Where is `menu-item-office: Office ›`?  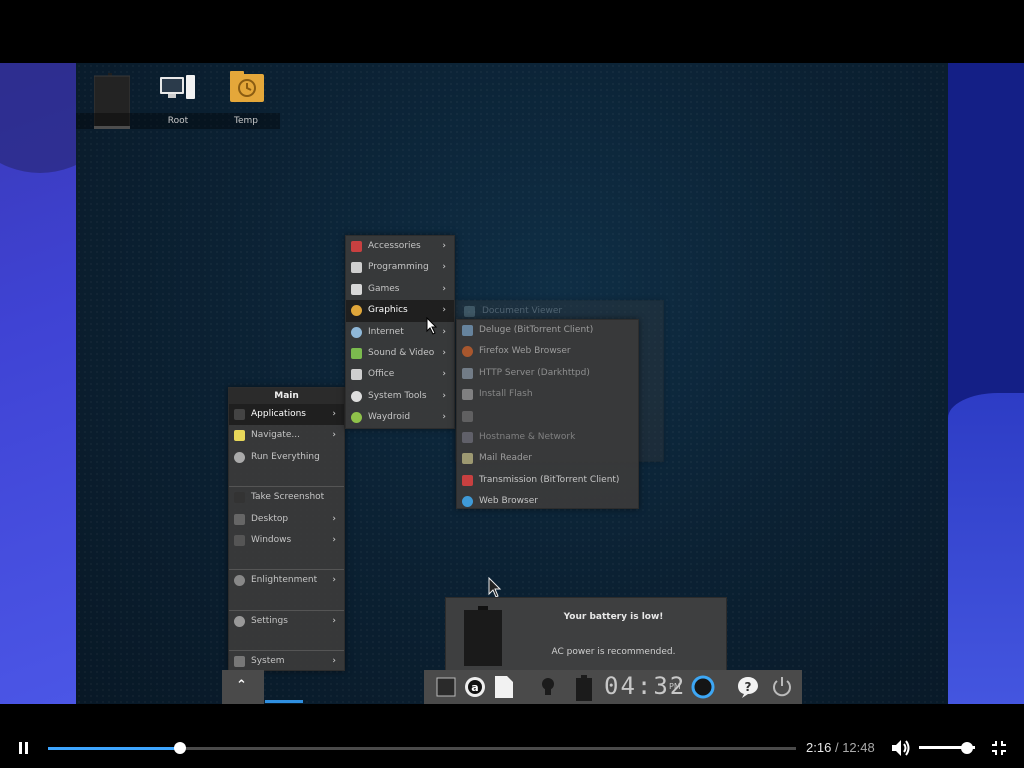
menu-item-office: Office › is located at coordinates (400, 374).